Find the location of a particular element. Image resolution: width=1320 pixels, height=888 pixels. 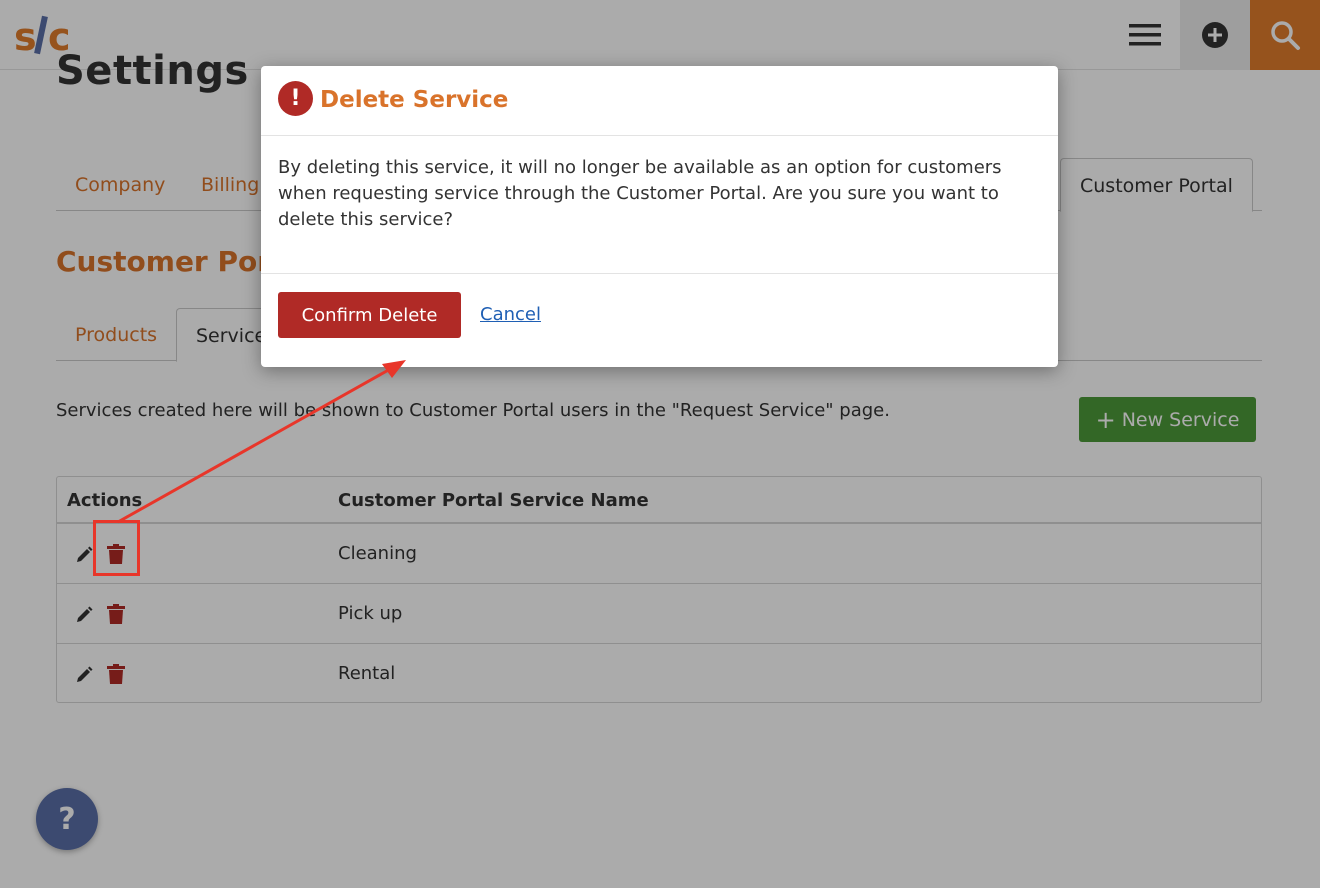

confirm-delete-button: Confirm Delete is located at coordinates (369, 315).